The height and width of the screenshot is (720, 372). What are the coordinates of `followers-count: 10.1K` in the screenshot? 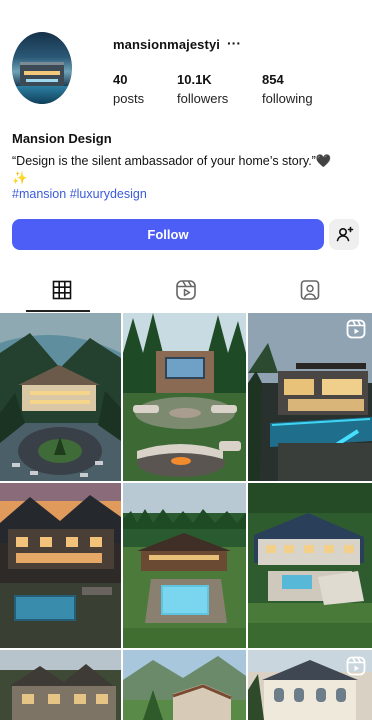 It's located at (194, 79).